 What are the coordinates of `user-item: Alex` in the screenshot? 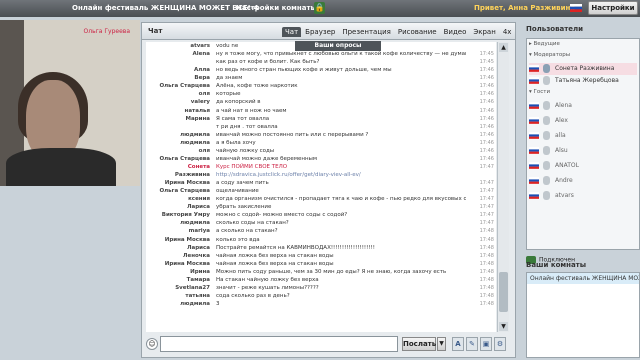 It's located at (583, 121).